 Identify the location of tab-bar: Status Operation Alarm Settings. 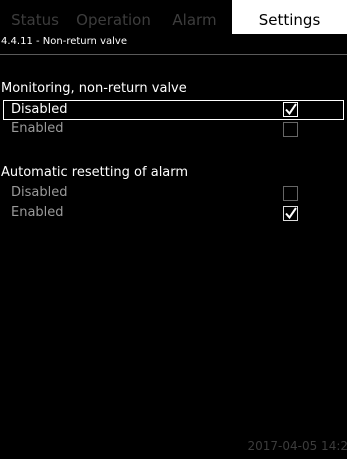
(173, 17).